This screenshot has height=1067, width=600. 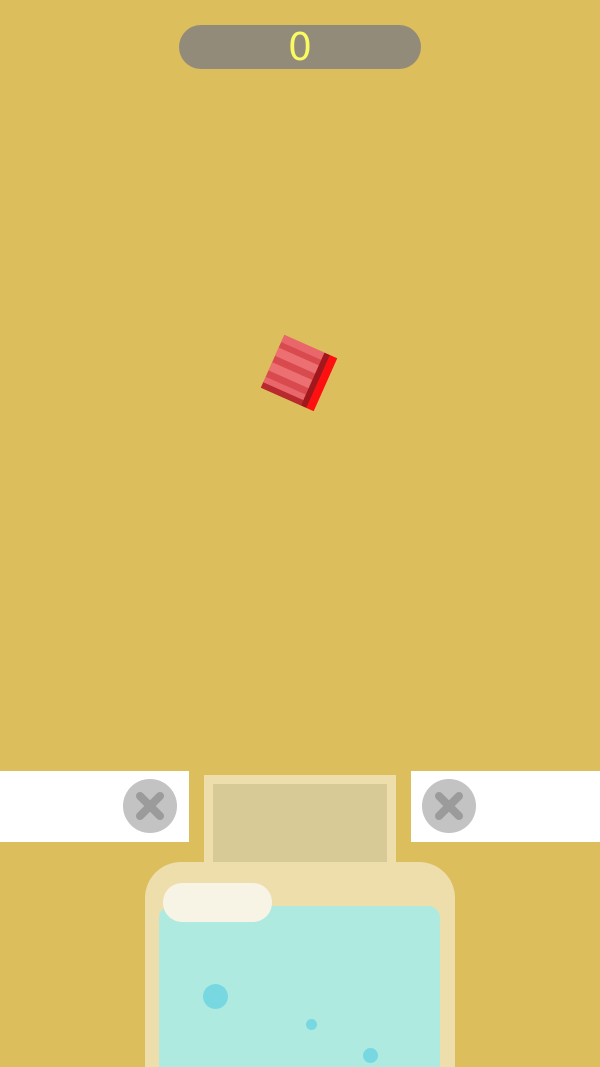 I want to click on right-panel, so click(x=505, y=806).